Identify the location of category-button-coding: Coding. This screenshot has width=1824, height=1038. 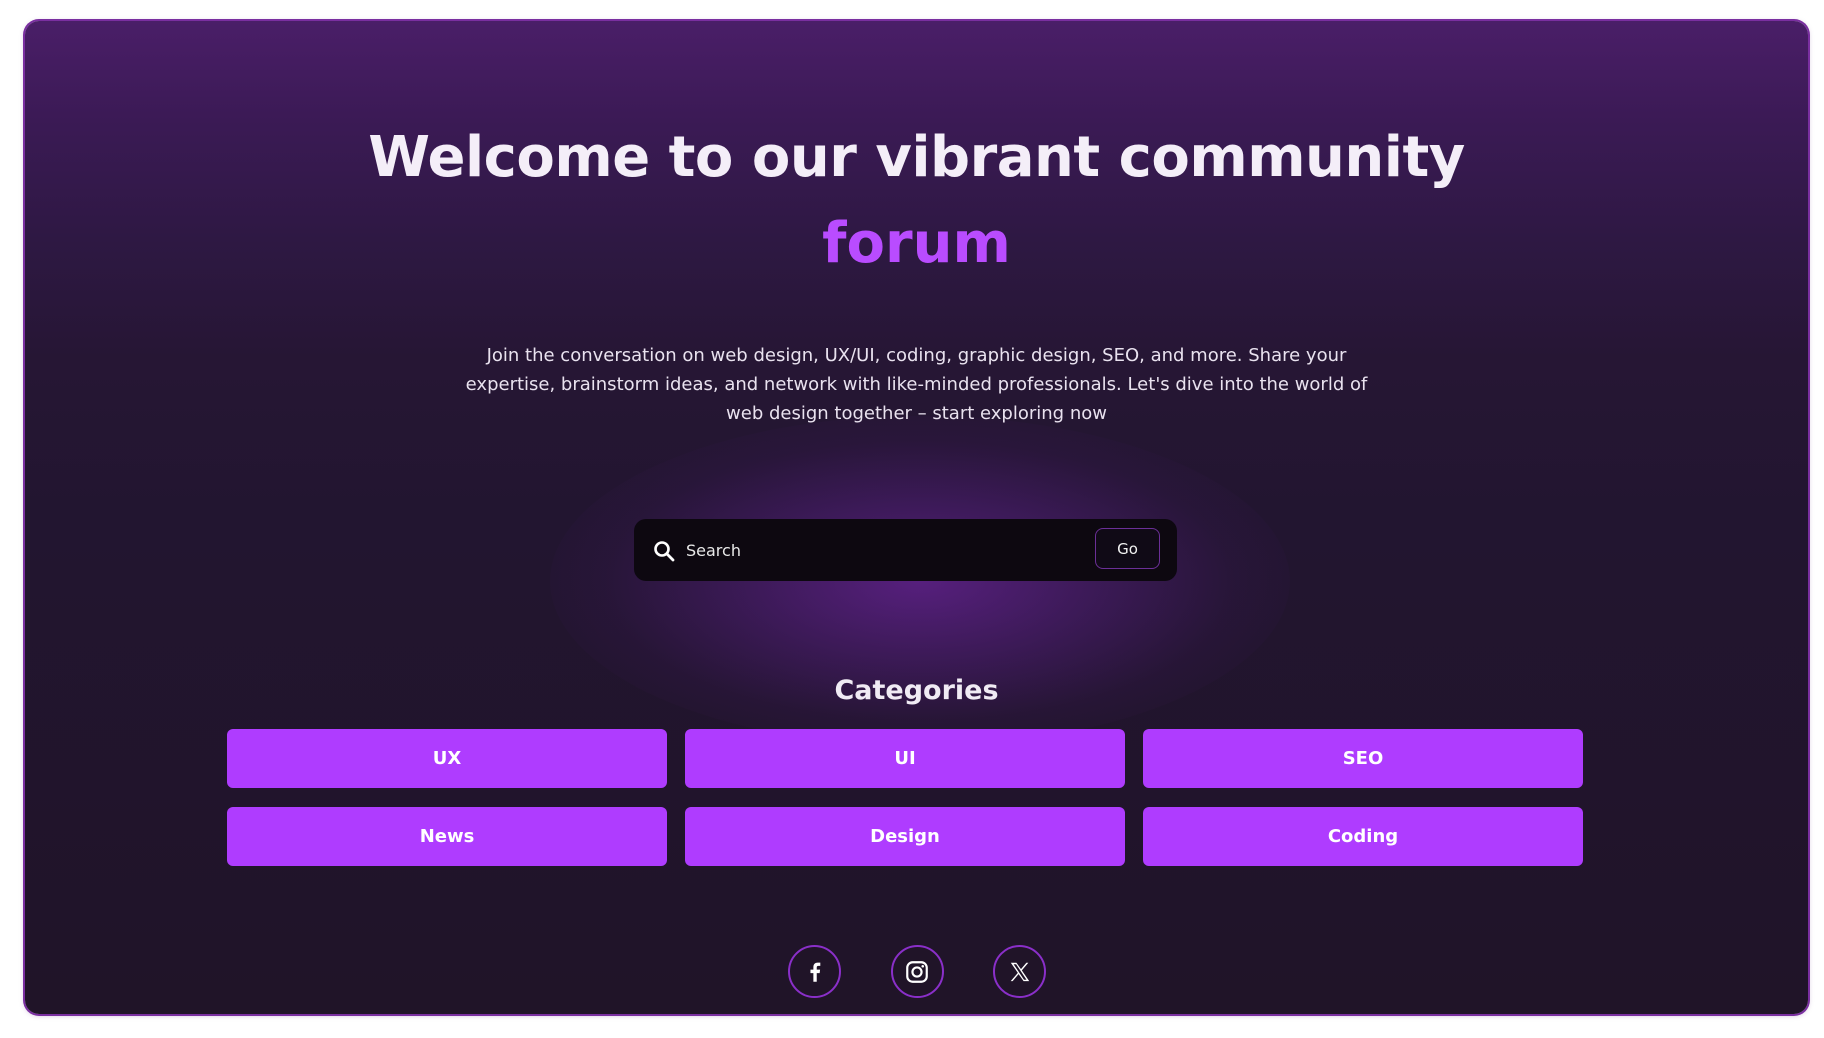
(1363, 836).